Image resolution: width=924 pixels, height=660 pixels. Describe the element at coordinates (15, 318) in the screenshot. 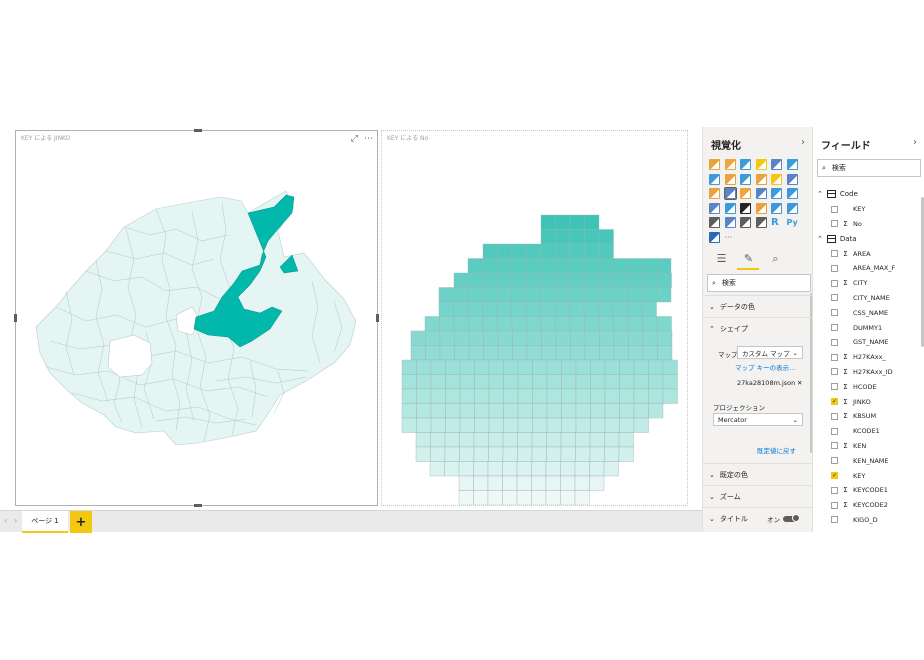

I see `resize-handle-left` at that location.